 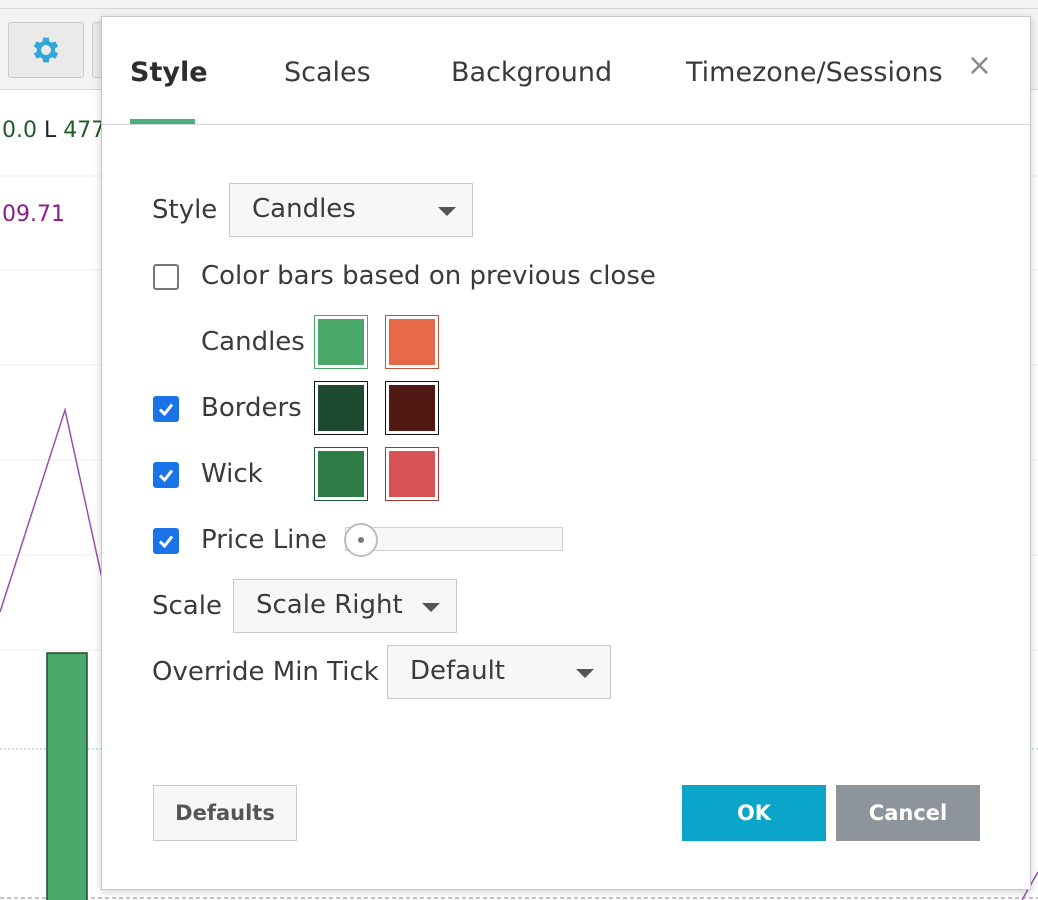 What do you see at coordinates (187, 606) in the screenshot?
I see `scale-label: Scale` at bounding box center [187, 606].